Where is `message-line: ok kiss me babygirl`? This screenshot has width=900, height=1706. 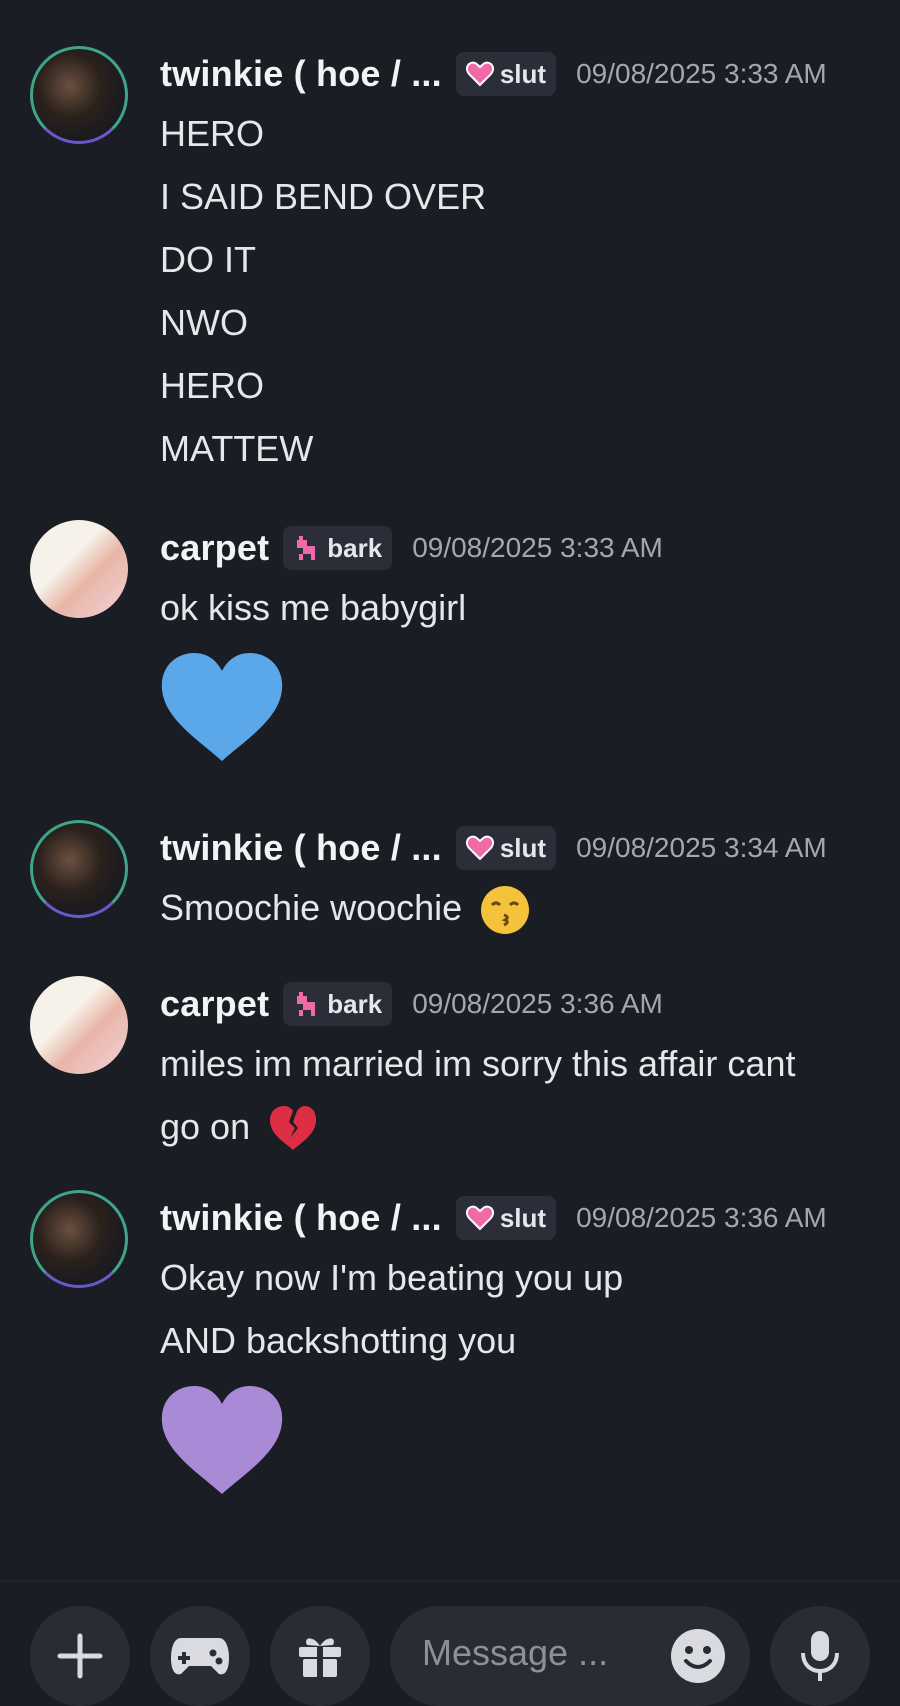 message-line: ok kiss me babygirl is located at coordinates (313, 607).